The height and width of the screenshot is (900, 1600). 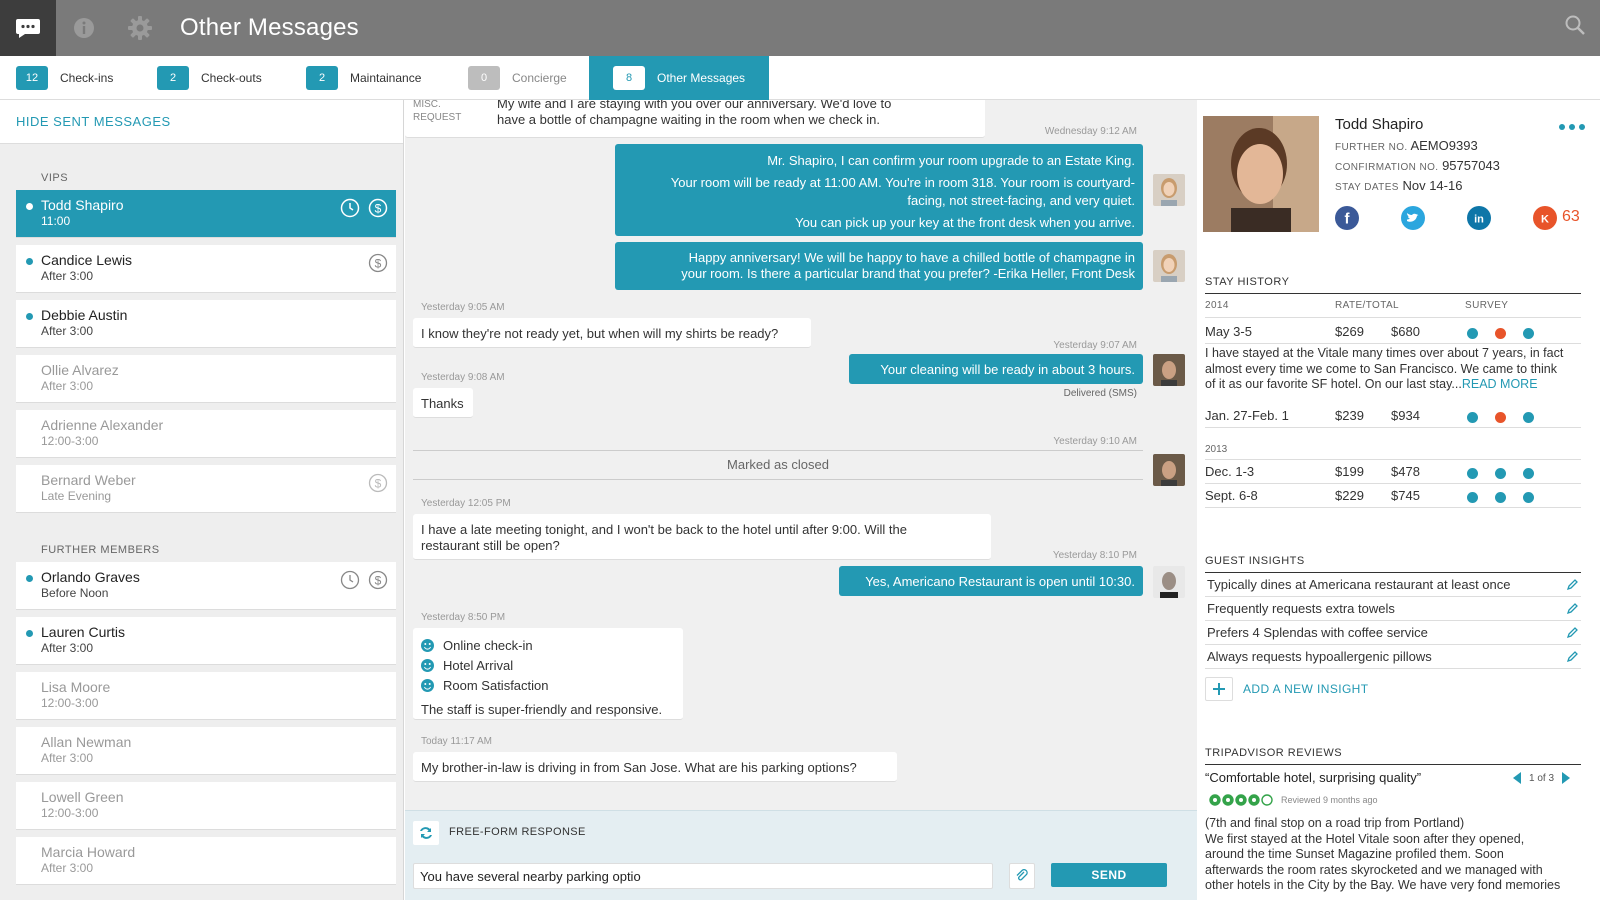 I want to click on send-button: SEND, so click(x=1109, y=875).